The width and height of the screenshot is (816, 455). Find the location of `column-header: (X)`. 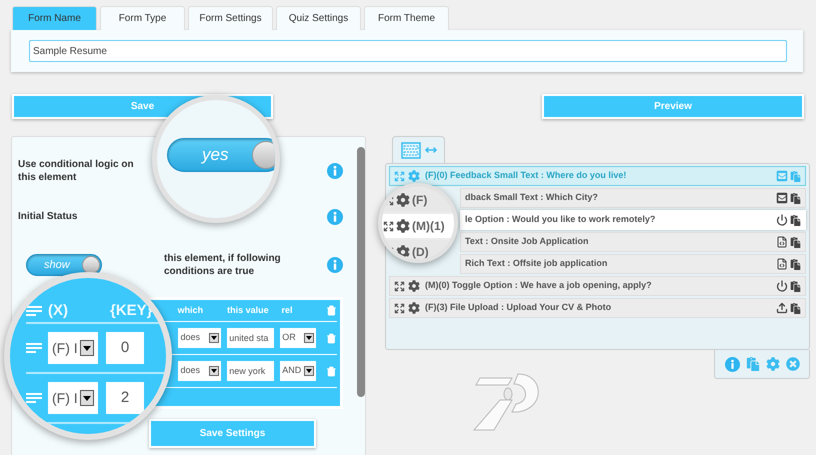

column-header: (X) is located at coordinates (58, 310).